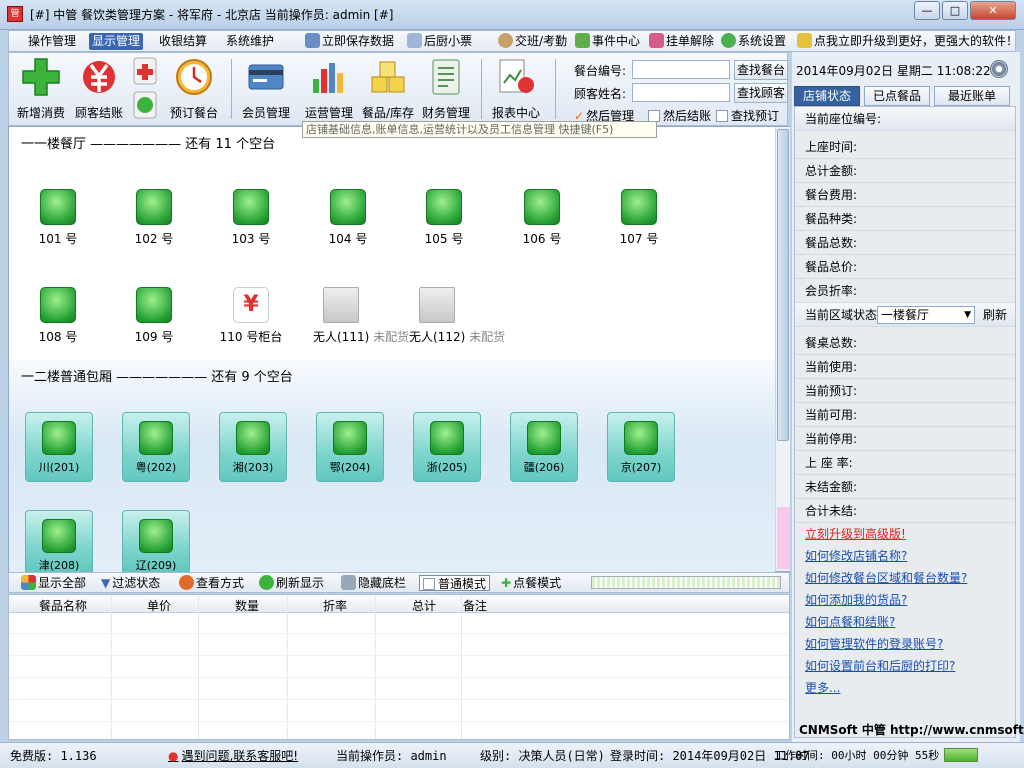  What do you see at coordinates (681, 41) in the screenshot?
I see `unhold-bill-button: 挂单解除` at bounding box center [681, 41].